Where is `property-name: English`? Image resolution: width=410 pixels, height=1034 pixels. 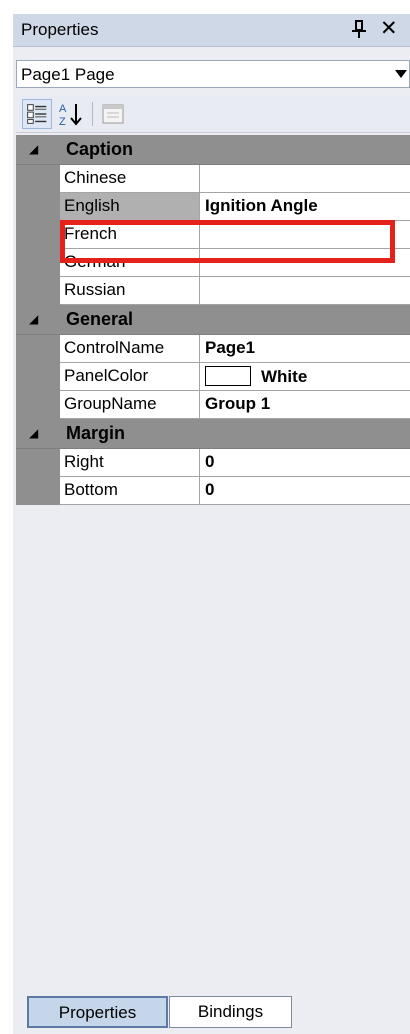 property-name: English is located at coordinates (130, 207).